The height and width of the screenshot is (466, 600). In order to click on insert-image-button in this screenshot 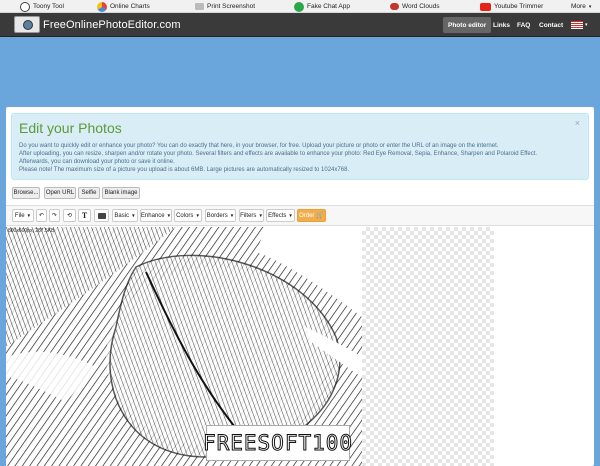, I will do `click(101, 215)`.